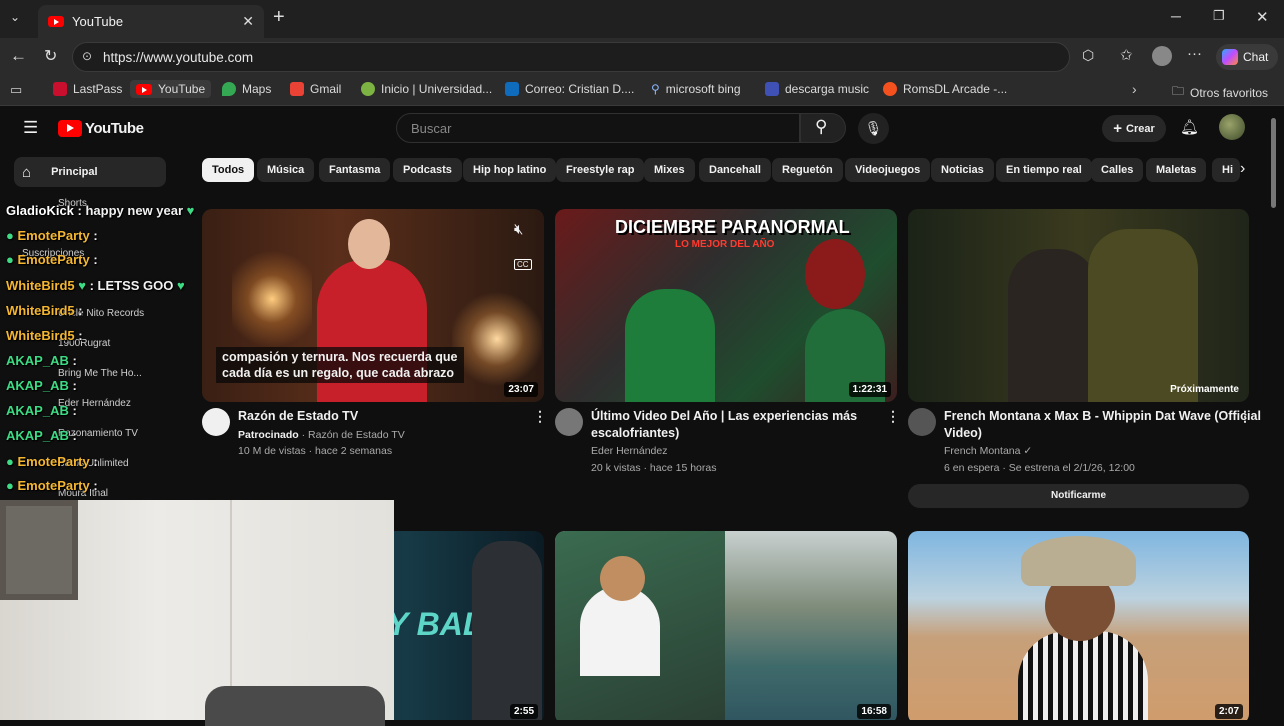  What do you see at coordinates (888, 170) in the screenshot?
I see `chip: Videojuegos` at bounding box center [888, 170].